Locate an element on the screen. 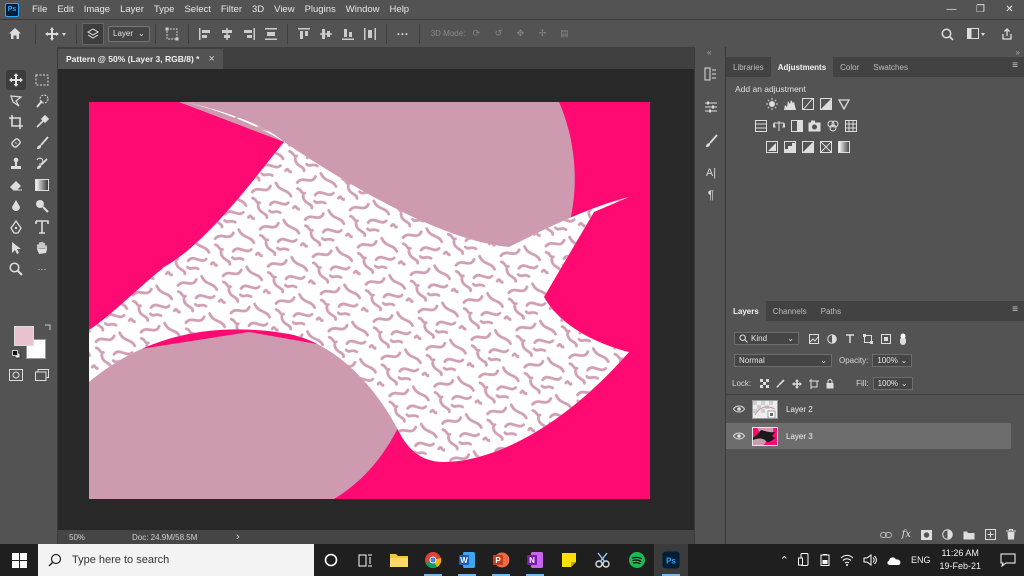 The width and height of the screenshot is (1024, 576). onedrive-icon is located at coordinates (894, 560).